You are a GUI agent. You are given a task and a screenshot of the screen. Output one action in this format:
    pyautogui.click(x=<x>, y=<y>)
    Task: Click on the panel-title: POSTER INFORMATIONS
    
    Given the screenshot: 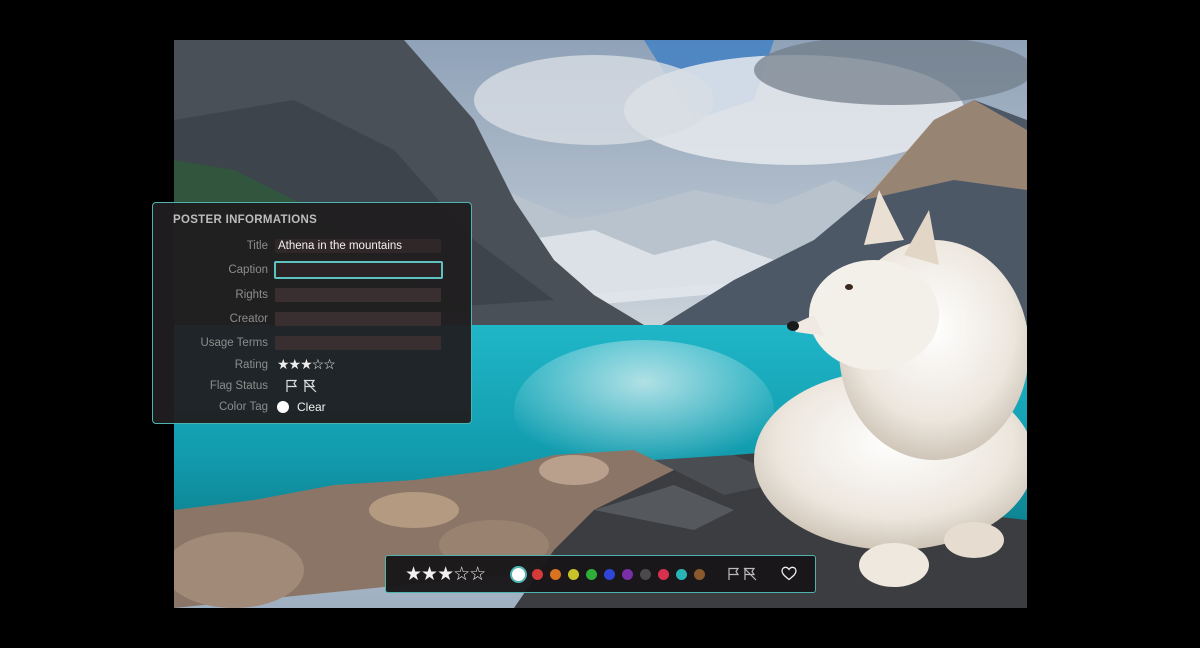 What is the action you would take?
    pyautogui.click(x=245, y=220)
    